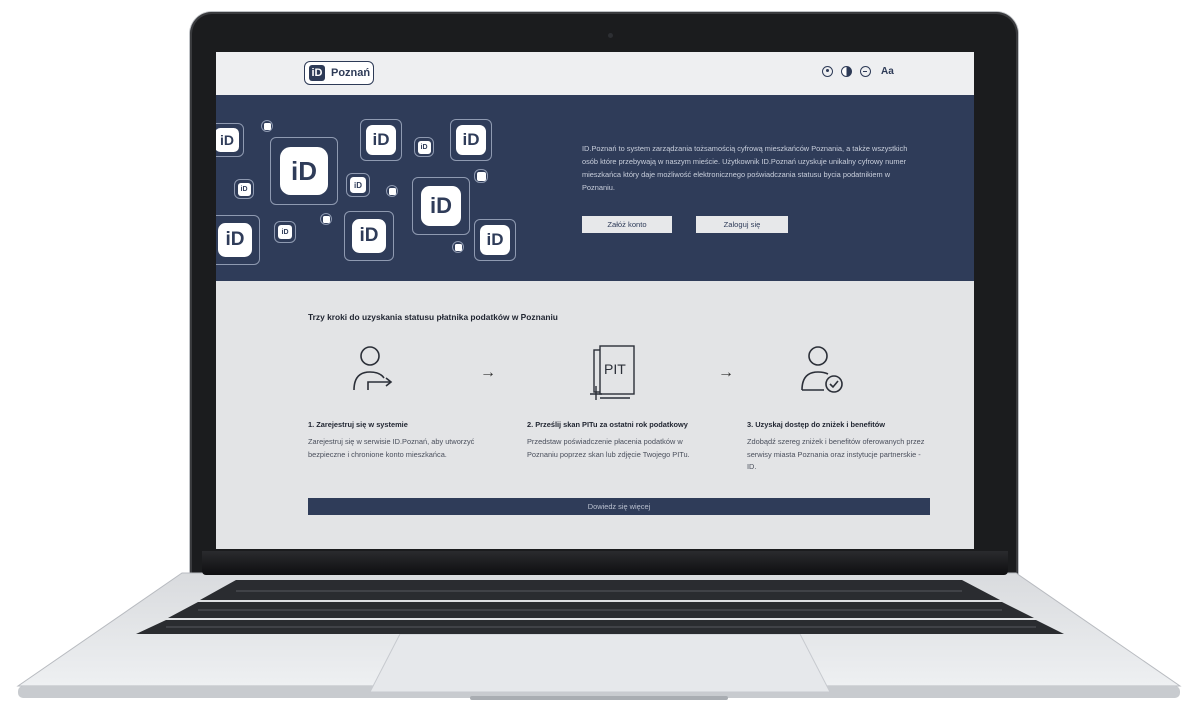  I want to click on register-button: Załóż konto, so click(627, 224).